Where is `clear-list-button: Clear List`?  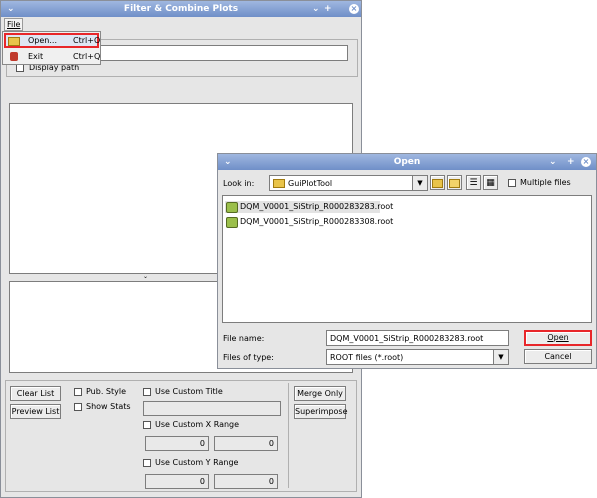 clear-list-button: Clear List is located at coordinates (35, 393).